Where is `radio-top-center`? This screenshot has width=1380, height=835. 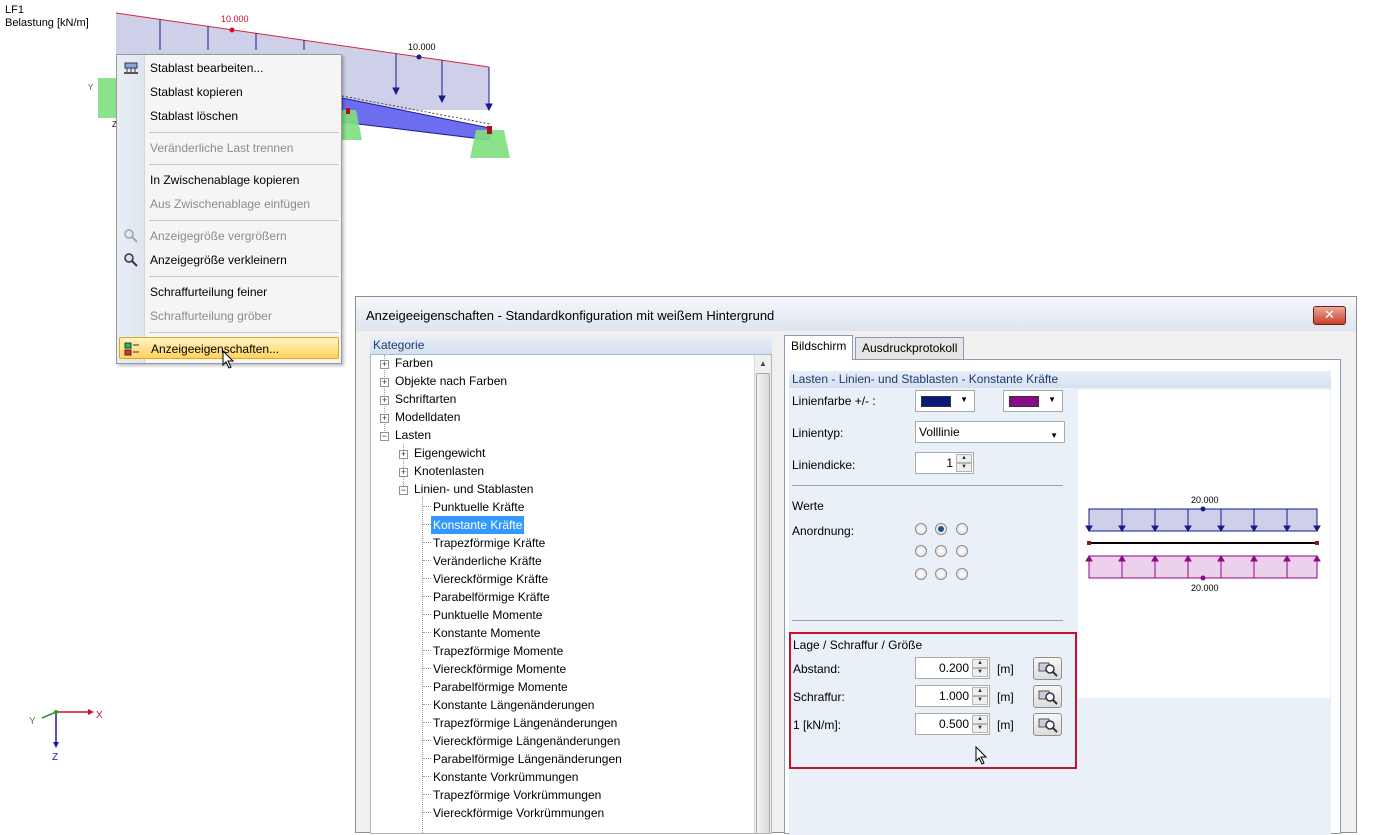
radio-top-center is located at coordinates (941, 529).